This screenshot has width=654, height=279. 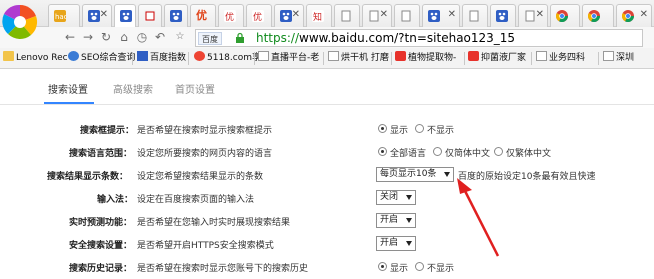 What do you see at coordinates (441, 15) in the screenshot?
I see `tab-baidu-5: ✕` at bounding box center [441, 15].